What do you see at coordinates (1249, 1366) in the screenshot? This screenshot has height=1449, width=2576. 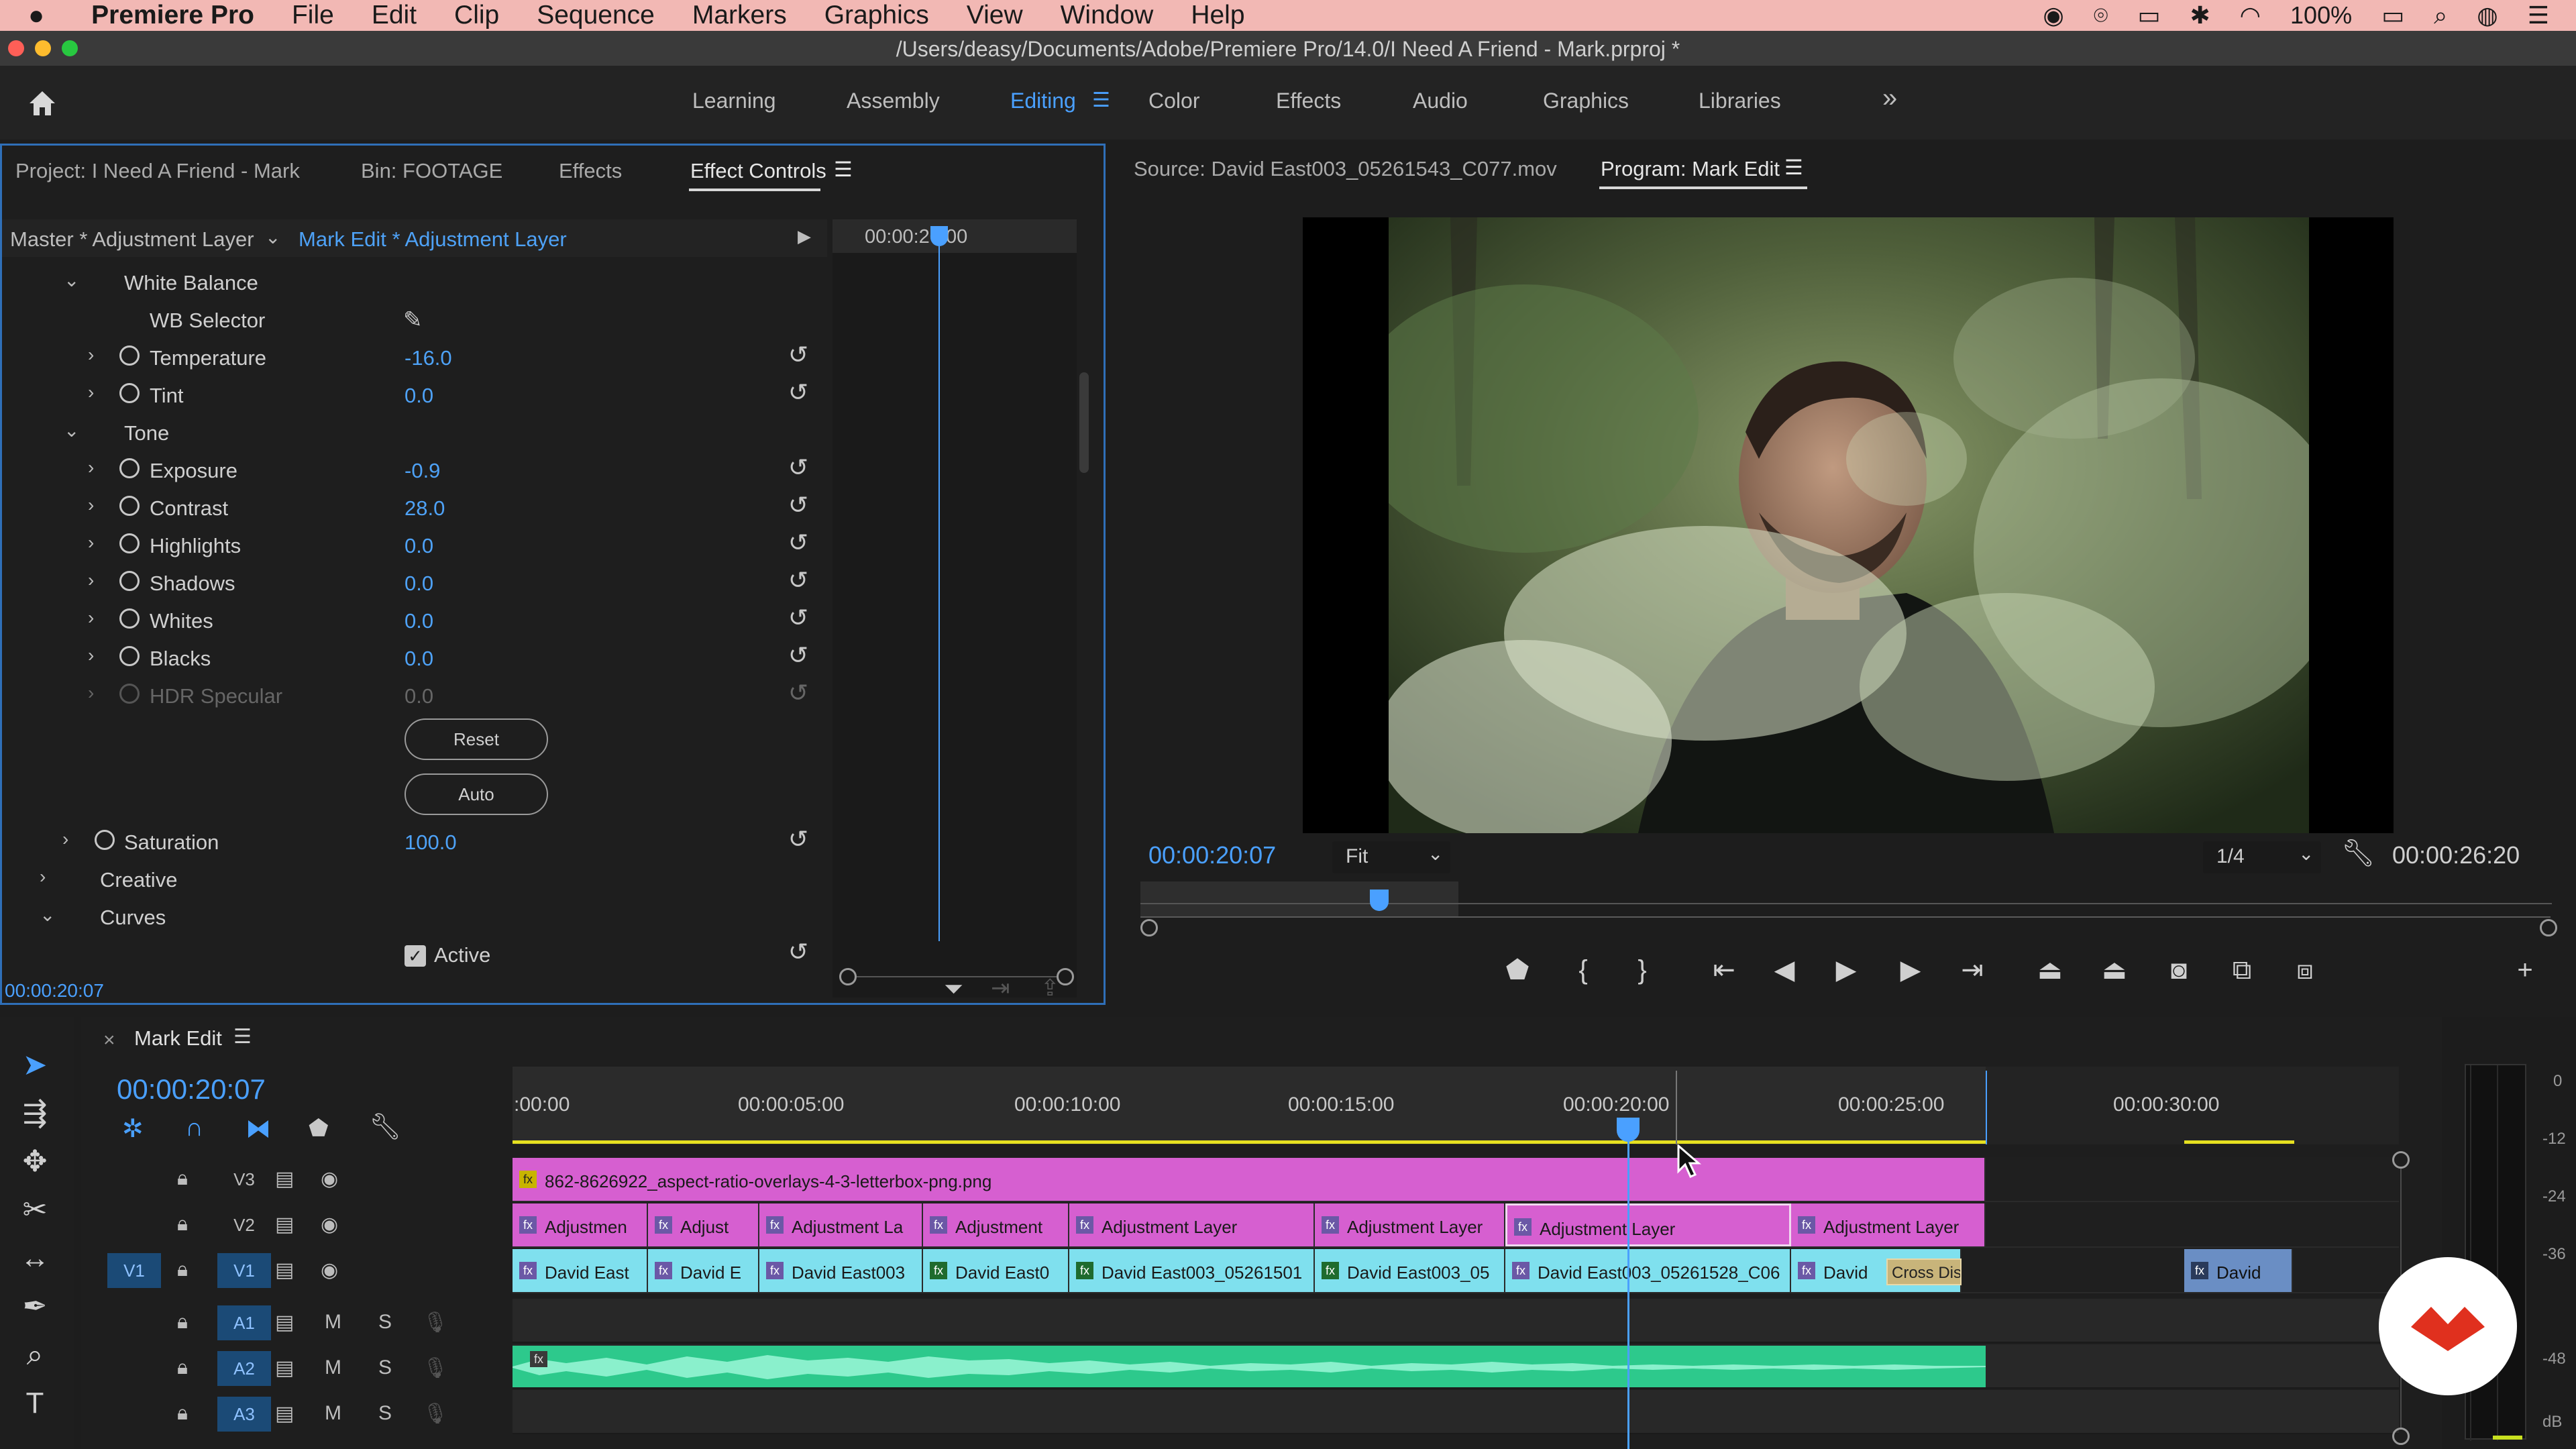 I see `clip-a2-audio: fx` at bounding box center [1249, 1366].